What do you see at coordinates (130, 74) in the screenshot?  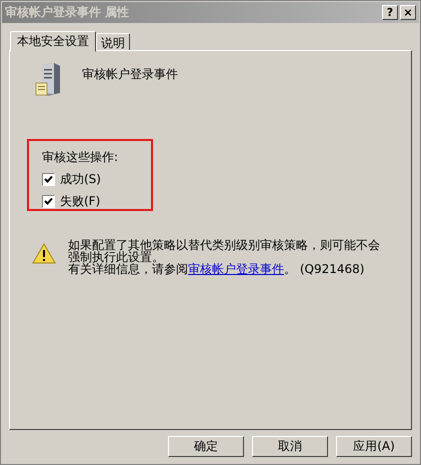 I see `policy-name: 审核帐户登录事件` at bounding box center [130, 74].